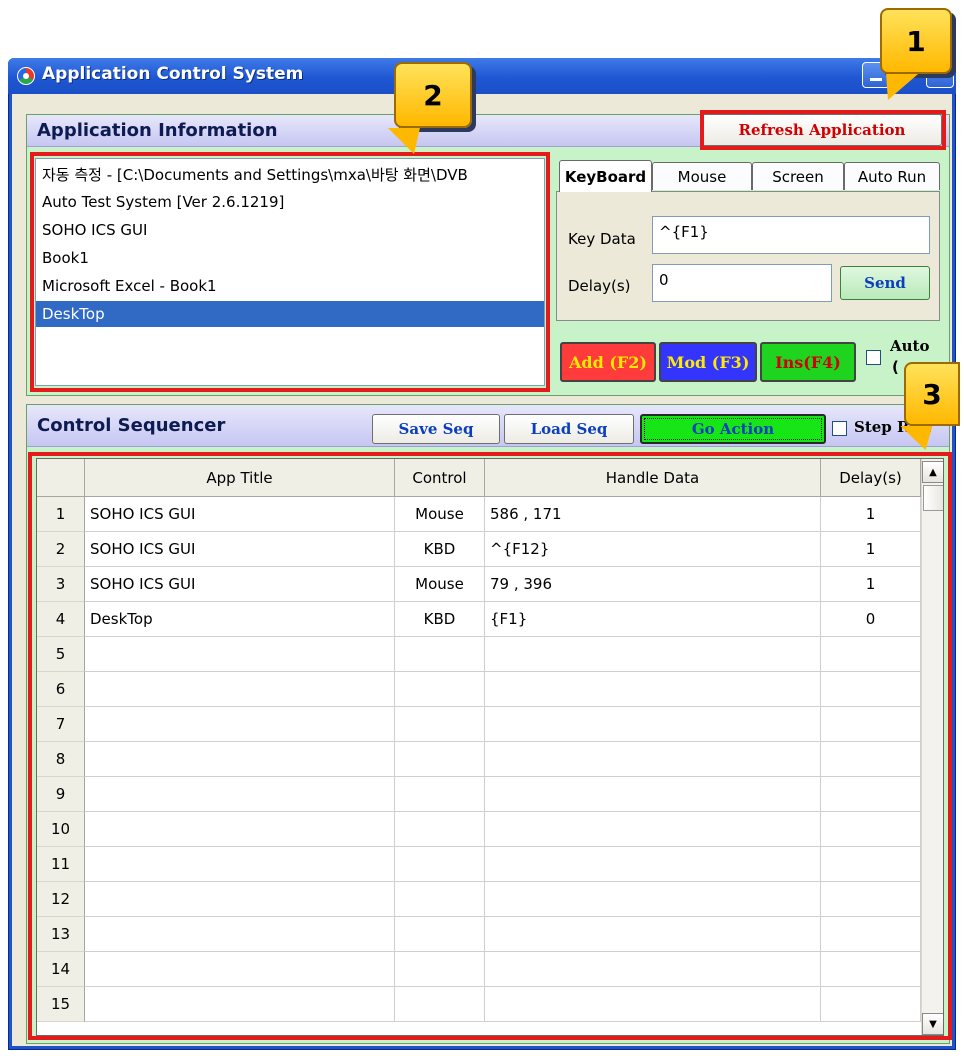 This screenshot has width=964, height=1058. Describe the element at coordinates (932, 394) in the screenshot. I see `callout-3: 3` at that location.